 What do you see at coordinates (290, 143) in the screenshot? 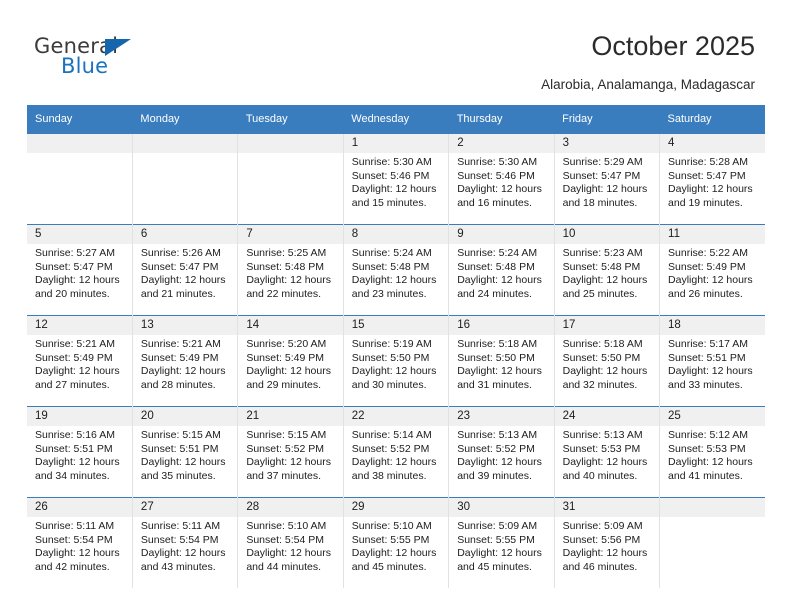
I see `day-number` at bounding box center [290, 143].